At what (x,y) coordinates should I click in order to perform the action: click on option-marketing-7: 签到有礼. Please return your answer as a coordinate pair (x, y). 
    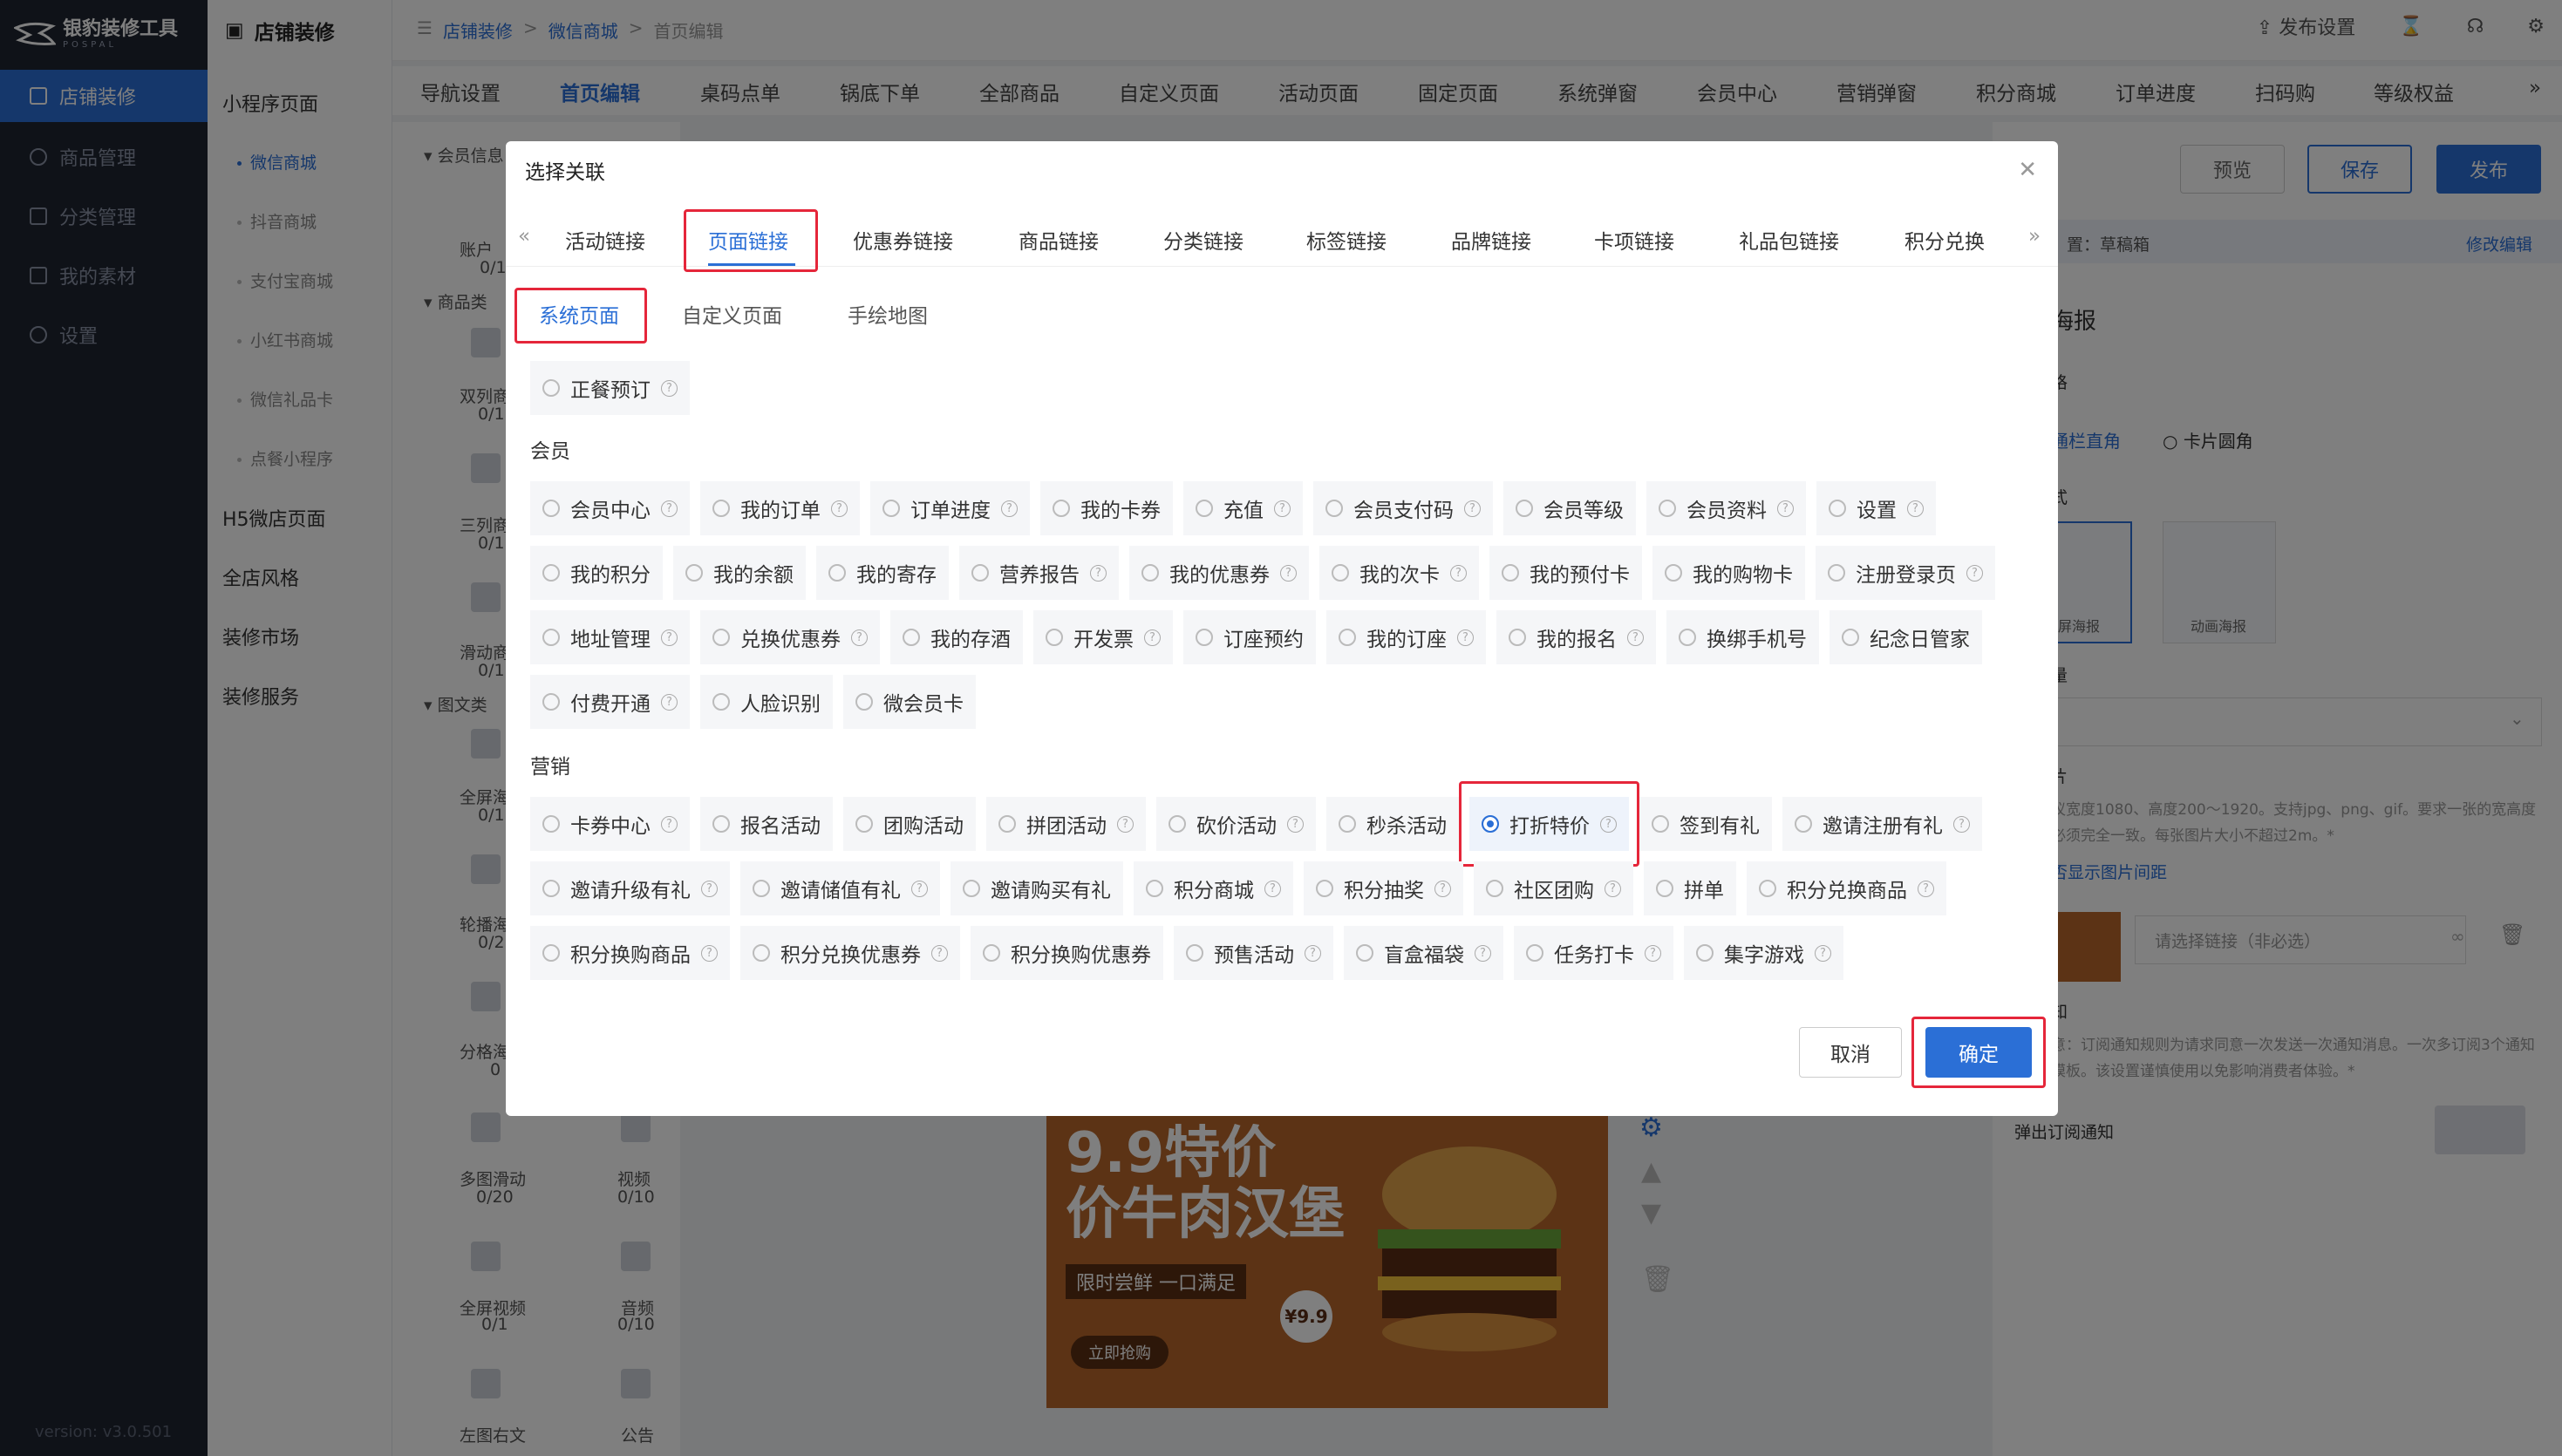
    Looking at the image, I should click on (1705, 824).